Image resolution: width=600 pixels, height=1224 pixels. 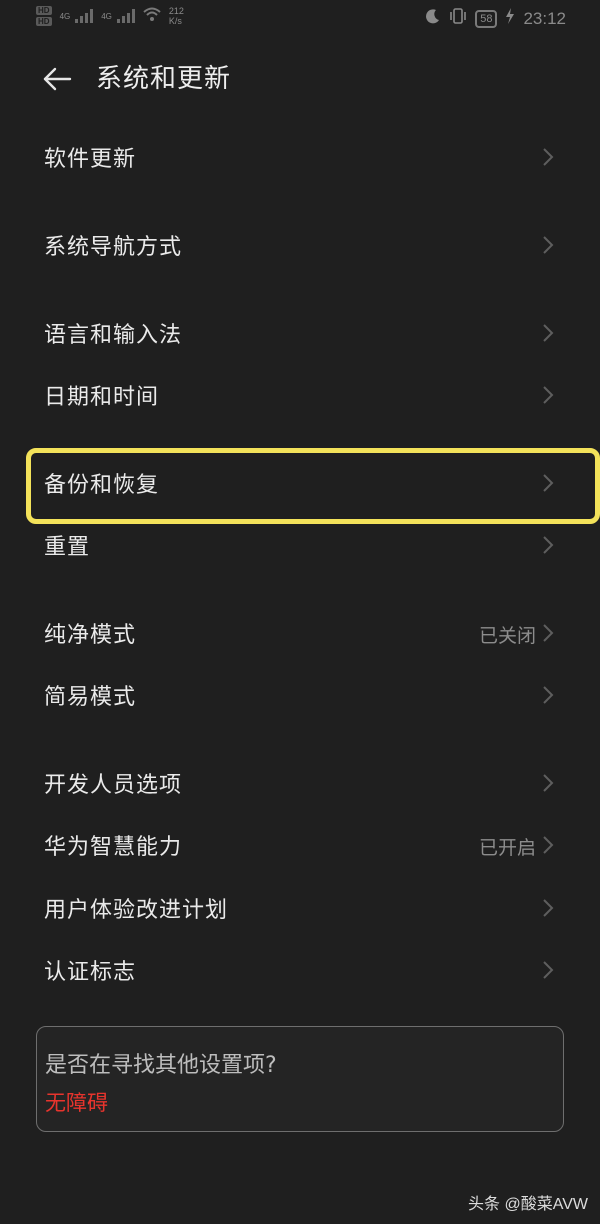 I want to click on menu-item-user-experience: 用户体验改进计划, so click(x=300, y=908).